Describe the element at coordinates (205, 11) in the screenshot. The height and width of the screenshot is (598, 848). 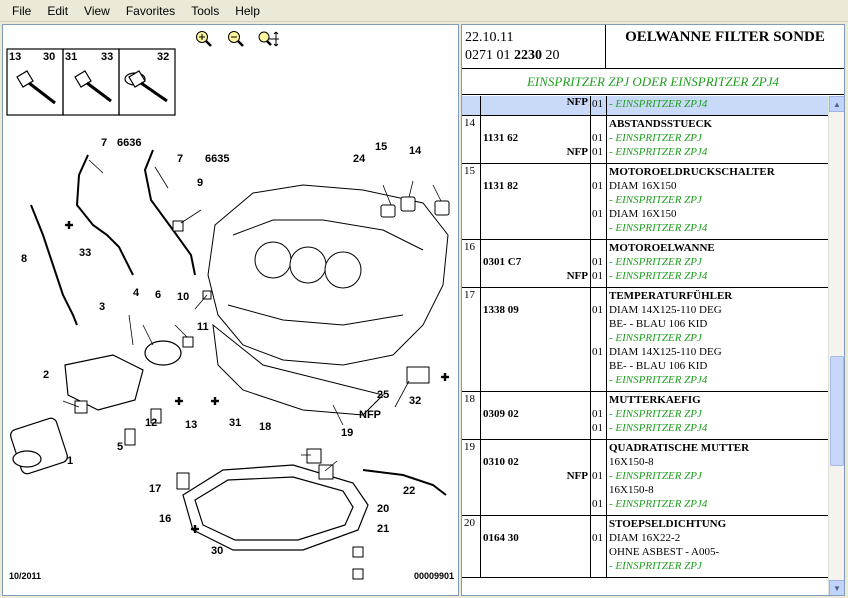
I see `menu-tools: Tools` at that location.